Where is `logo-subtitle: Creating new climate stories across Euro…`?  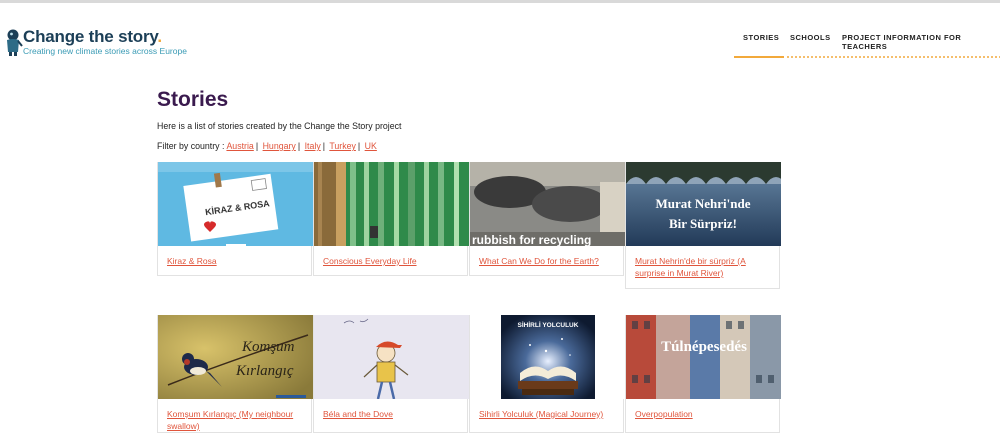
logo-subtitle: Creating new climate stories across Euro… is located at coordinates (105, 51).